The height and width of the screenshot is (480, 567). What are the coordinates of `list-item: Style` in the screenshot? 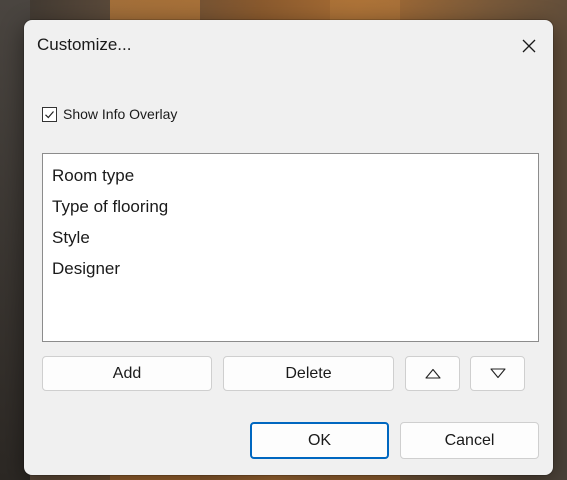 It's located at (290, 237).